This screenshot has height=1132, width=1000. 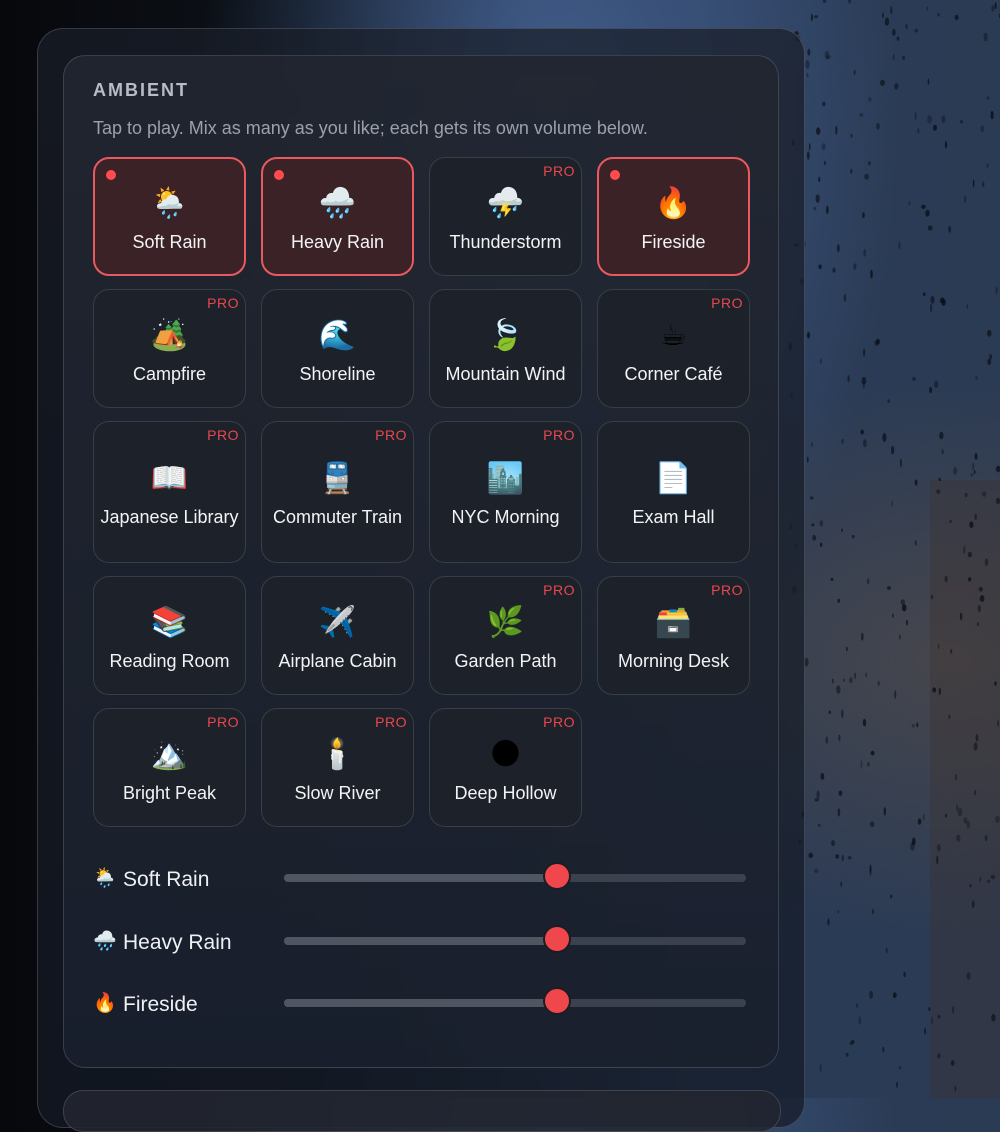 I want to click on volume-row: 🌧️ Heavy Rain, so click(x=423, y=954).